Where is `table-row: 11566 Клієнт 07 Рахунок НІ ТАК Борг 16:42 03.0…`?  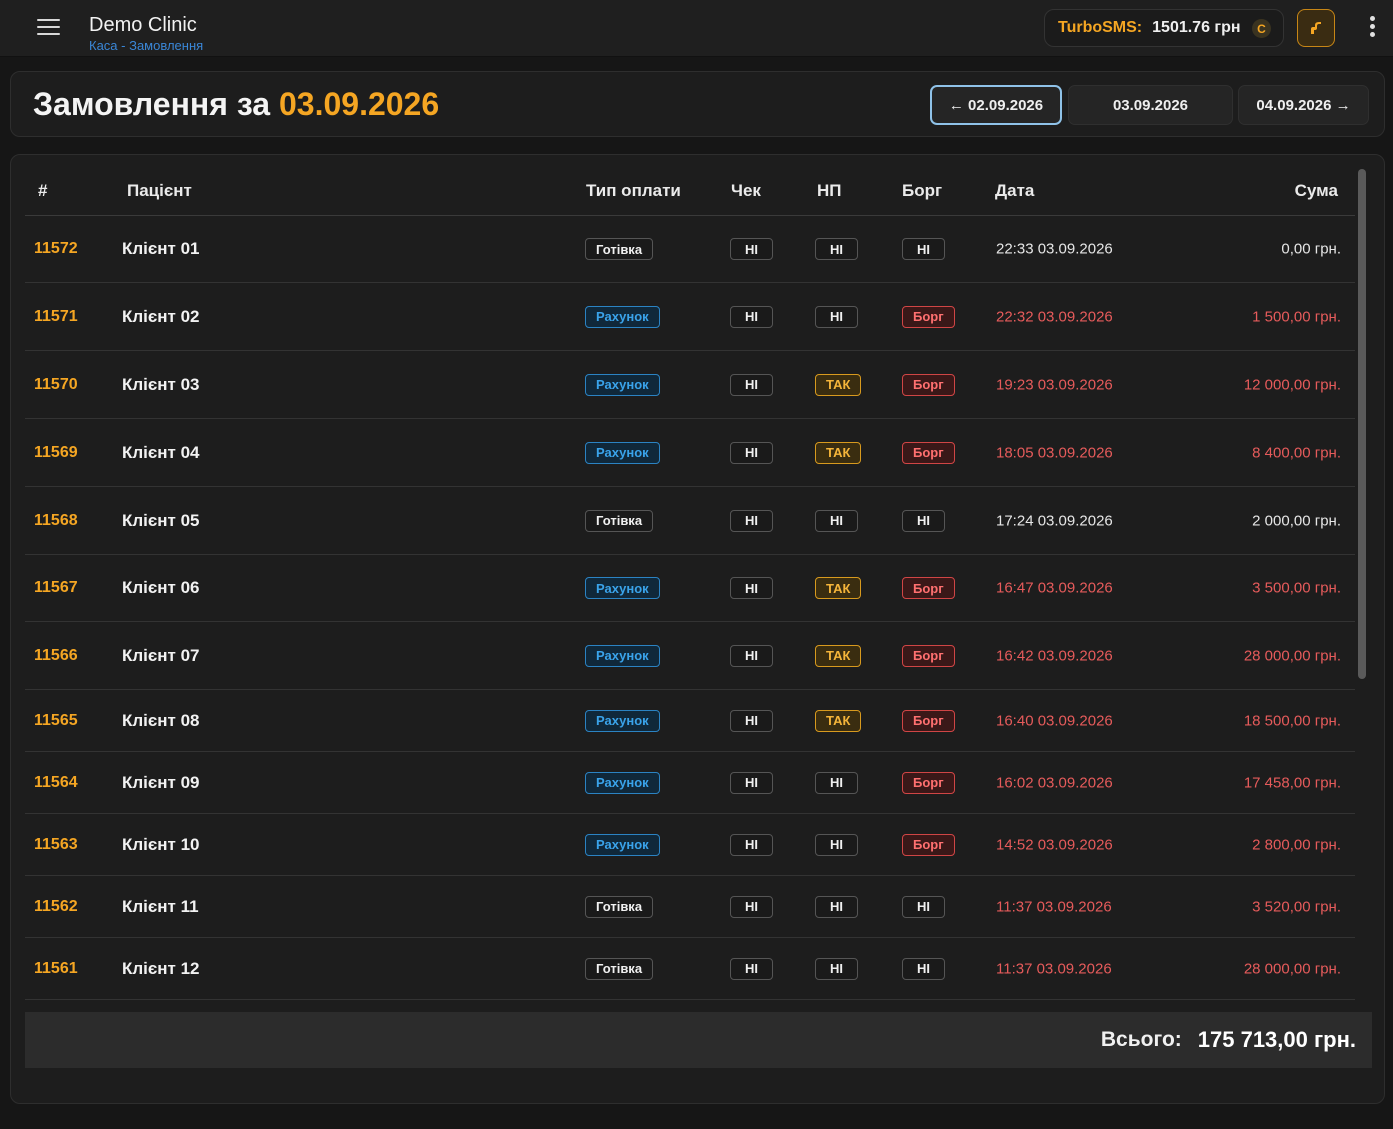
table-row: 11566 Клієнт 07 Рахунок НІ ТАК Борг 16:42 03.0… is located at coordinates (690, 656).